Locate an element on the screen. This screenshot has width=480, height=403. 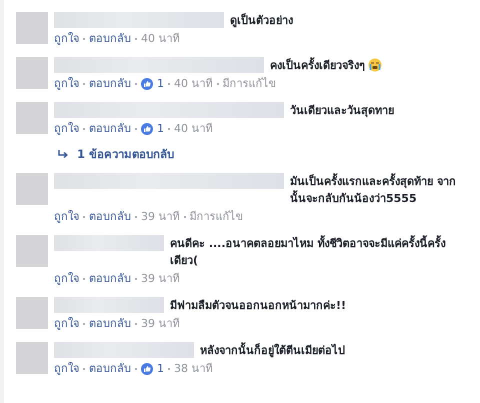
comment-text: มีฟามลืมตัวจนออกนอกหน้ามากค่ะ!! is located at coordinates (258, 306).